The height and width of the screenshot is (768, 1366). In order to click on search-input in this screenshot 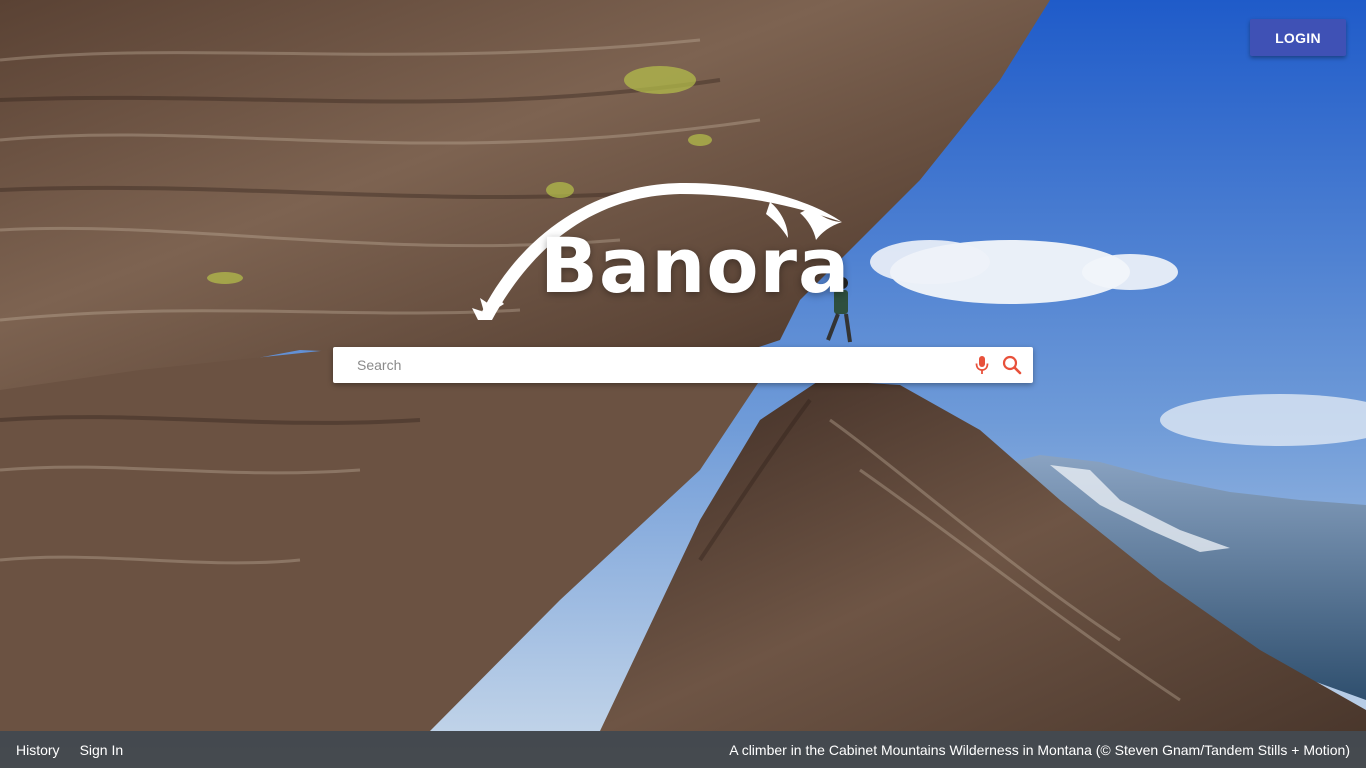, I will do `click(650, 365)`.